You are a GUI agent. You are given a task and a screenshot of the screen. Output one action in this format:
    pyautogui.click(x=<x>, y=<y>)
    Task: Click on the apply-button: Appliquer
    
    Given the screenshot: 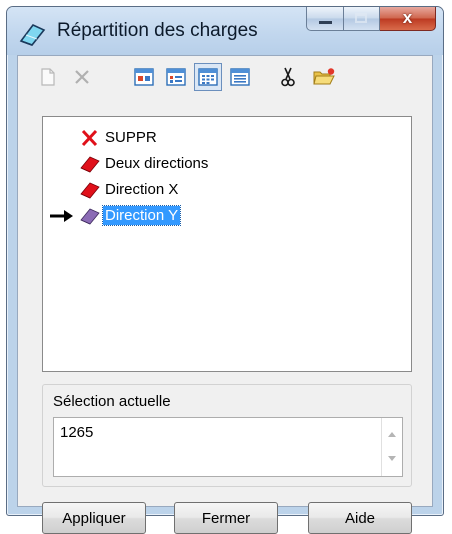 What is the action you would take?
    pyautogui.click(x=94, y=518)
    